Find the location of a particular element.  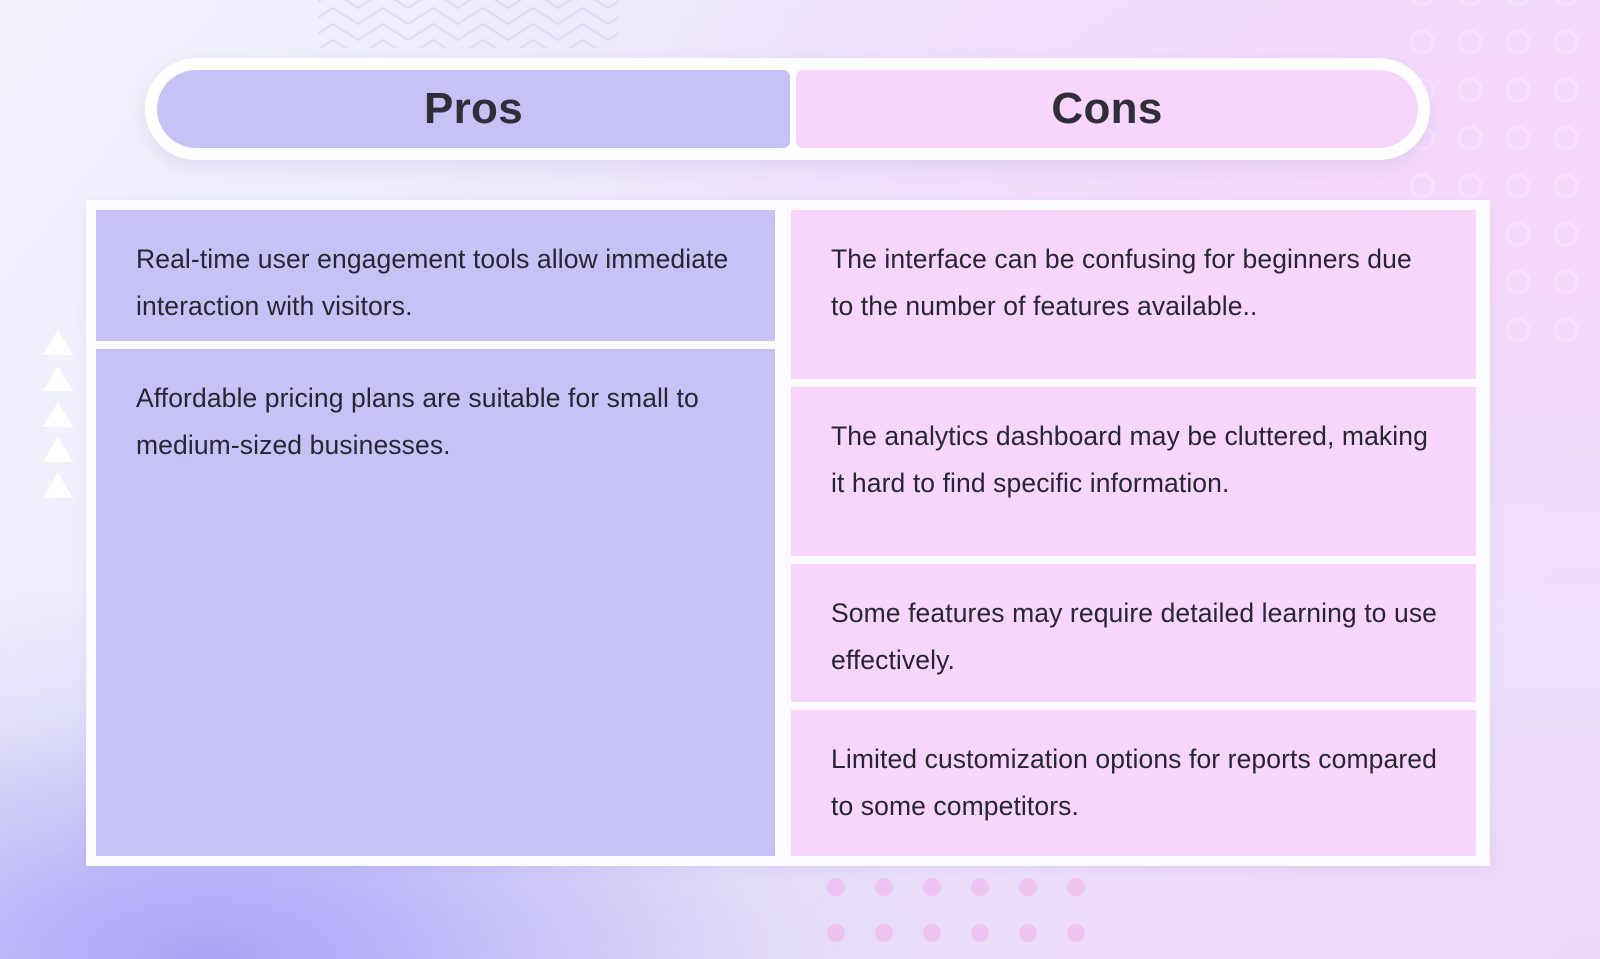

comparison-header: Pros Cons is located at coordinates (787, 109).